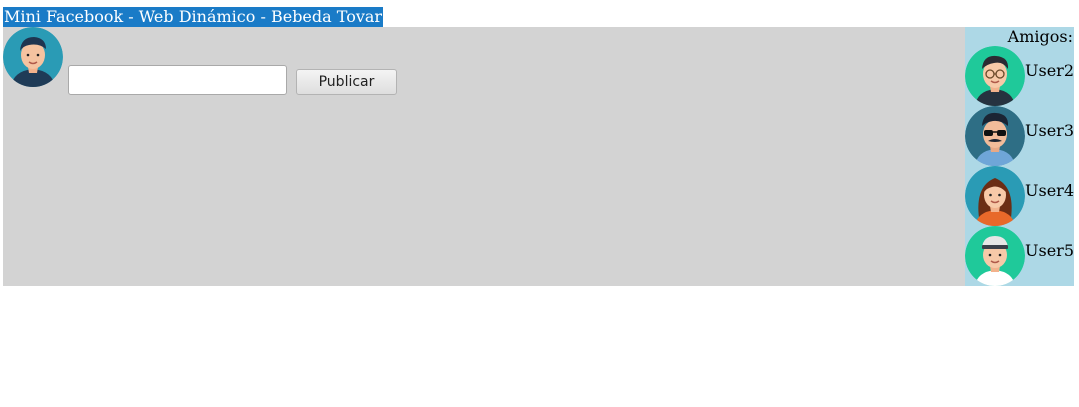 The image size is (1079, 407). I want to click on user-sunglasses-mustache-avatar-icon, so click(995, 136).